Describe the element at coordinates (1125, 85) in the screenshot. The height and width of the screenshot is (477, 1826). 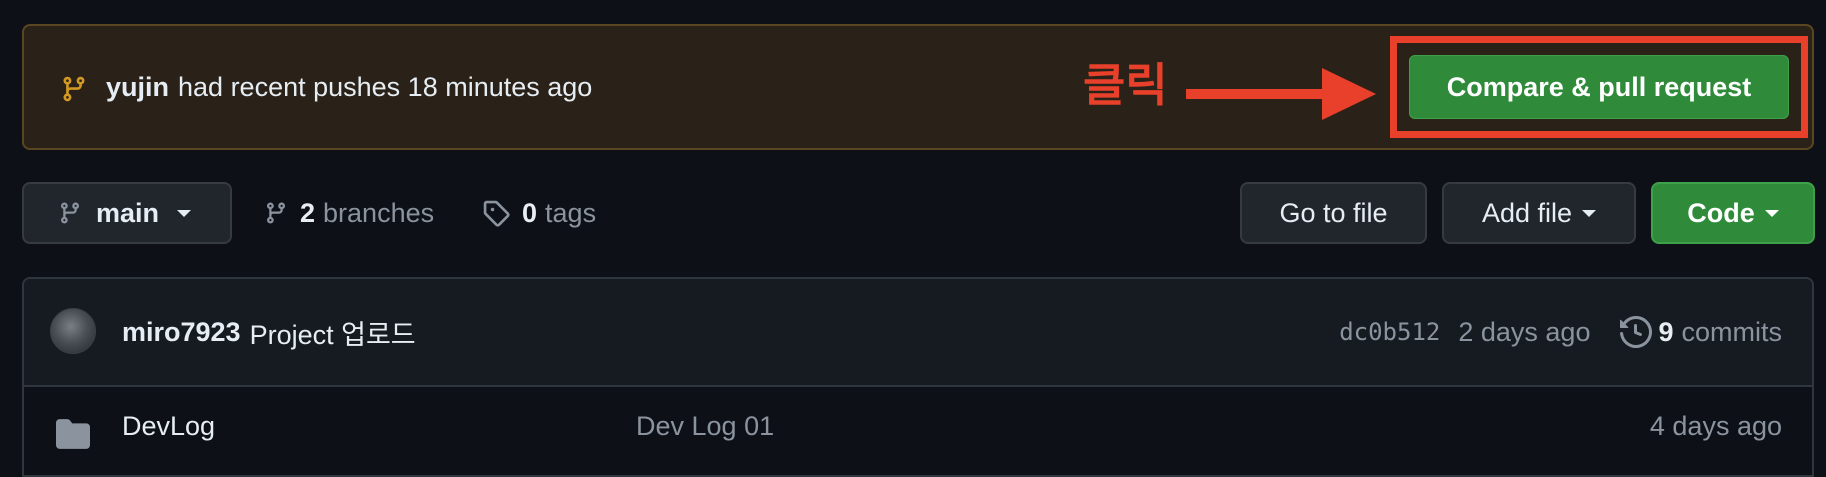
I see `annotation-click-label: 클릭` at that location.